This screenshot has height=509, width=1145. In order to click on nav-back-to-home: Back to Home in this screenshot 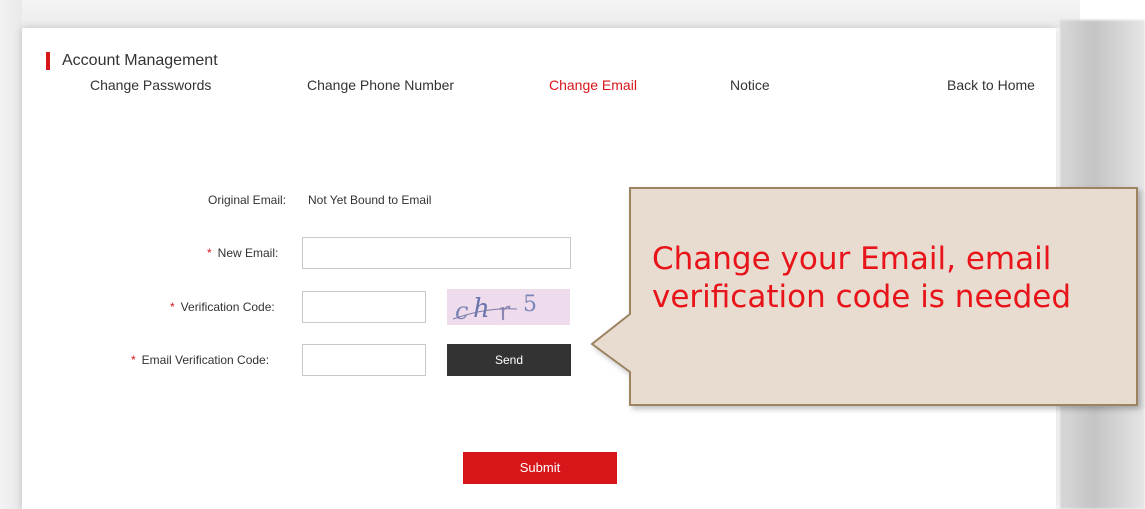, I will do `click(991, 85)`.